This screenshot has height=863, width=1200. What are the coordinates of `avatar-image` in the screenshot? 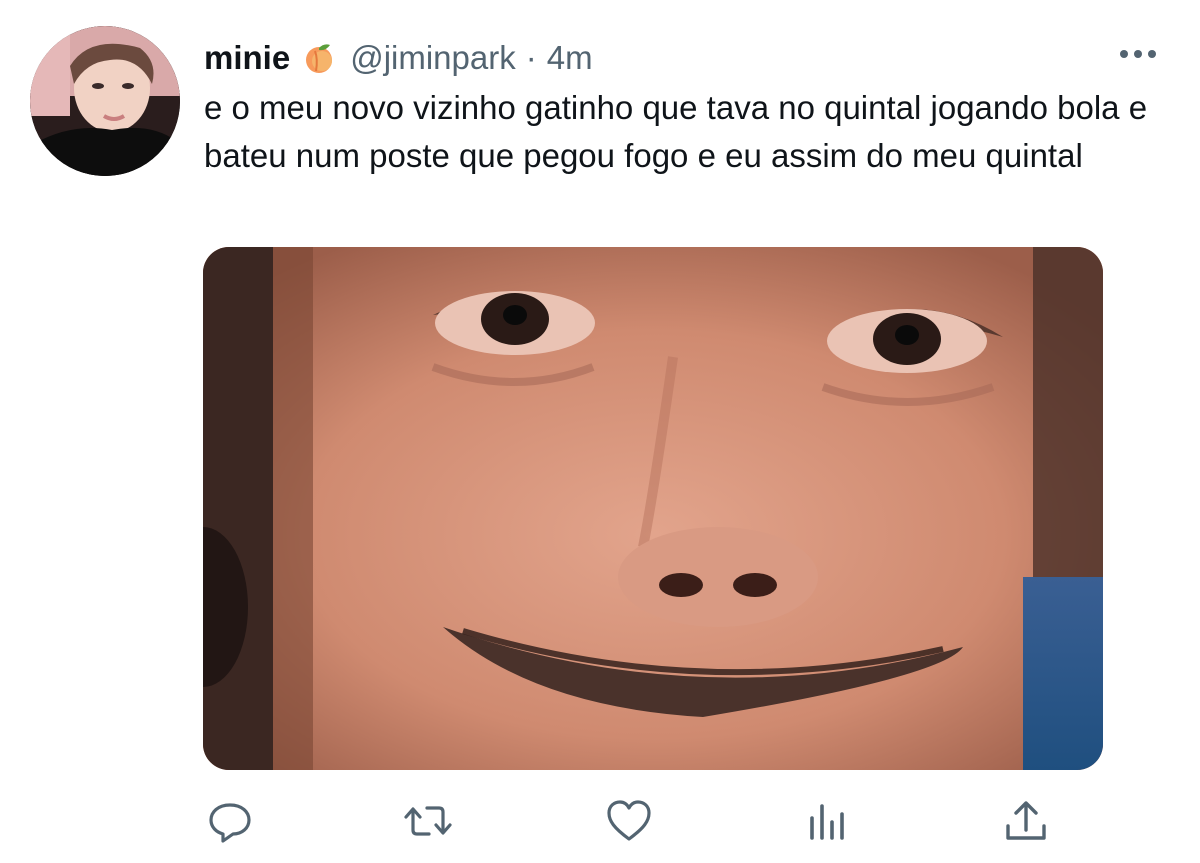 It's located at (105, 101).